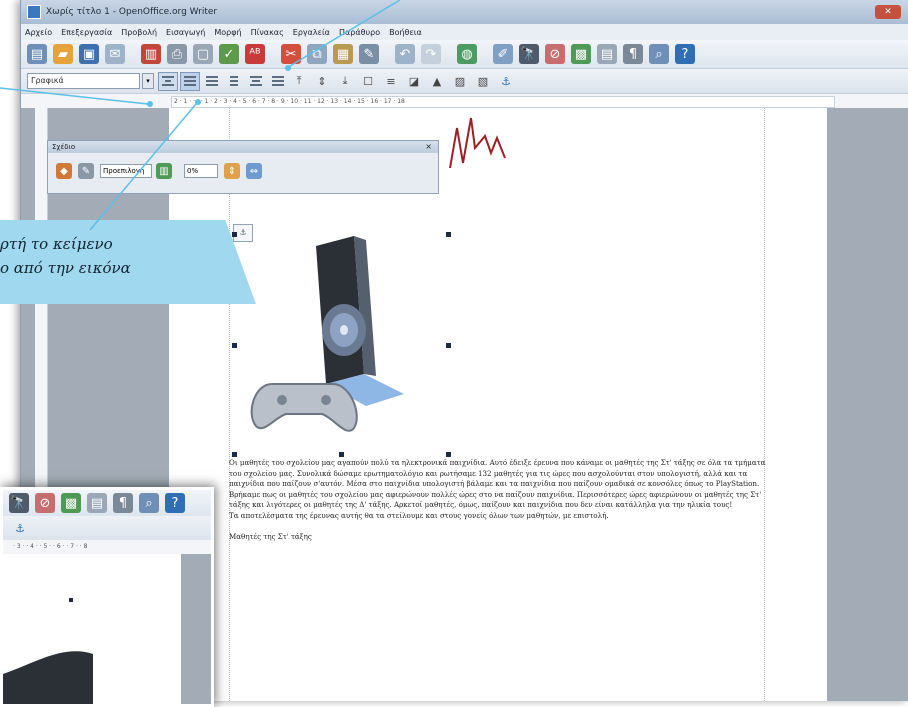  I want to click on frame-toolbar: Γραφικά ▾ ⤒ ⇕ ⤓ ☐ ≡ ◪ ▲ ▨ ▧ ⚓, so click(464, 81).